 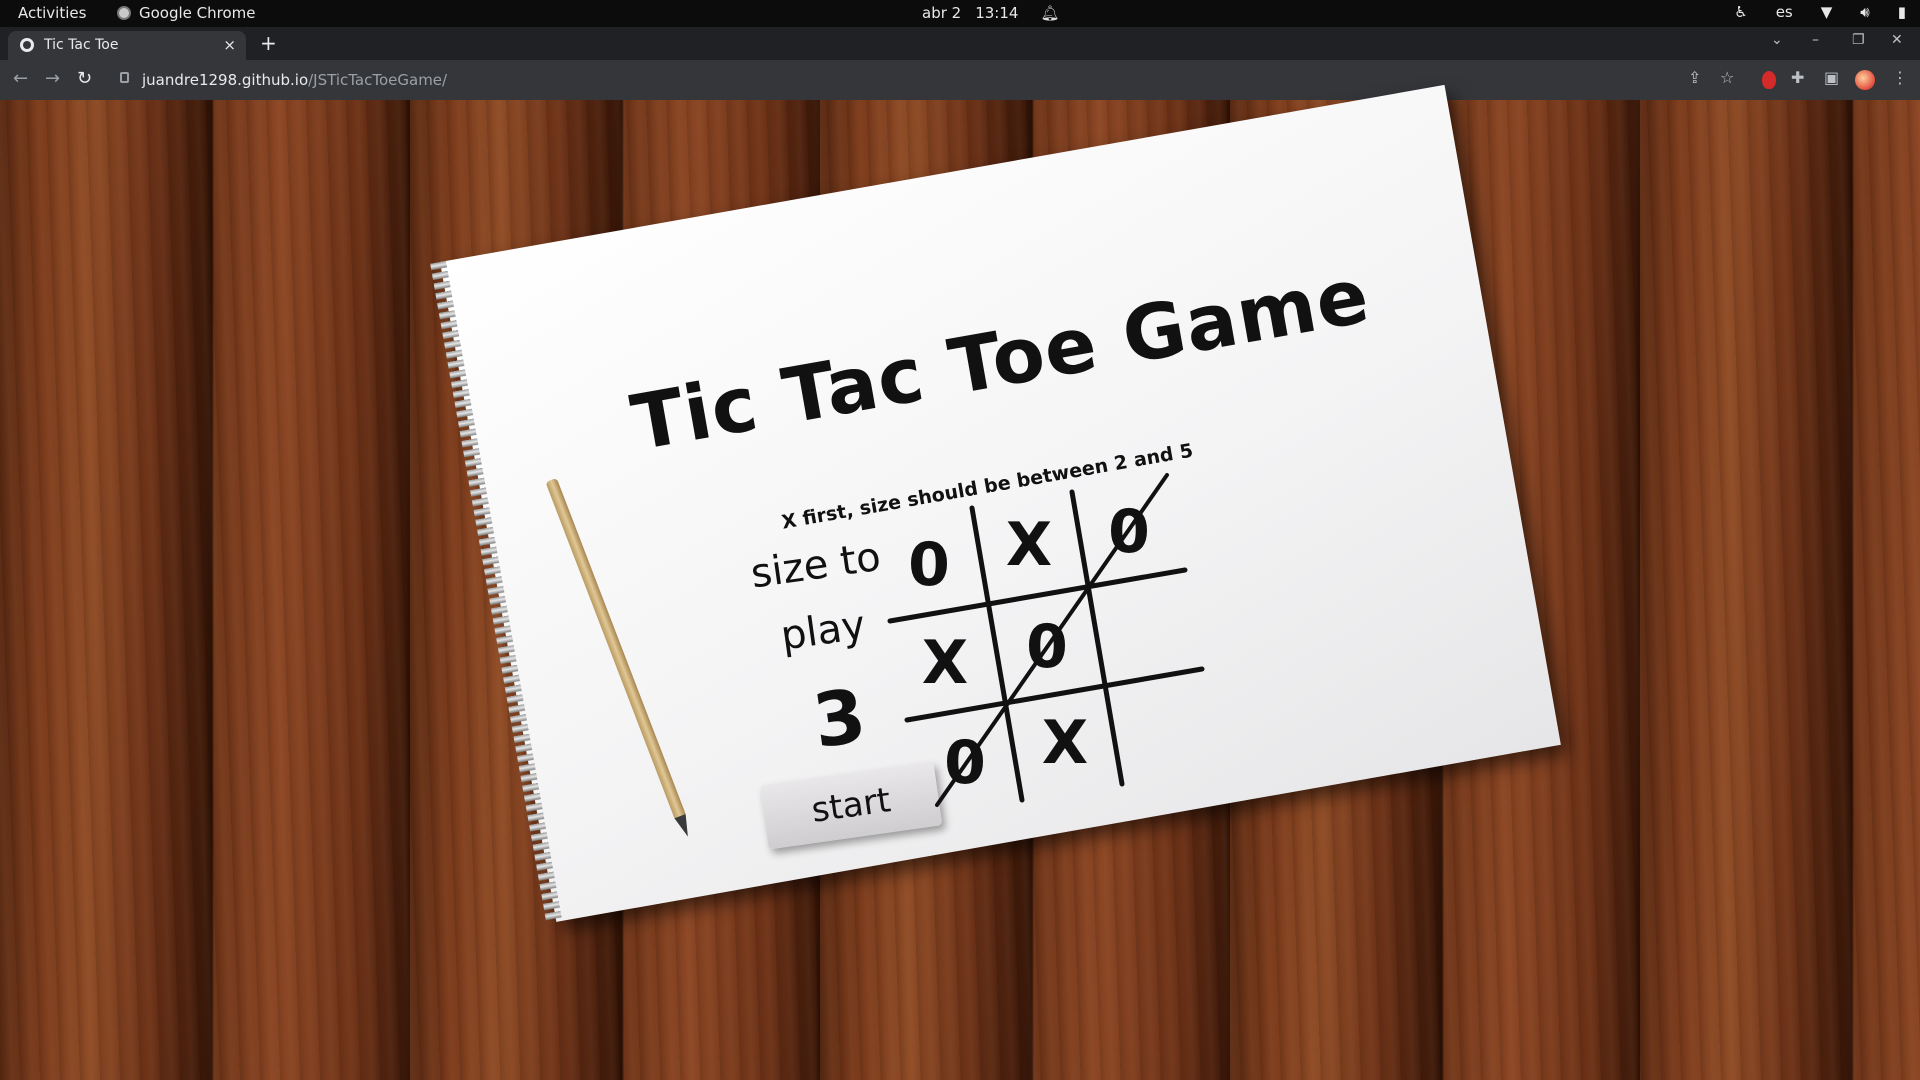 What do you see at coordinates (20, 78) in the screenshot?
I see `back-arrow-icon: ←` at bounding box center [20, 78].